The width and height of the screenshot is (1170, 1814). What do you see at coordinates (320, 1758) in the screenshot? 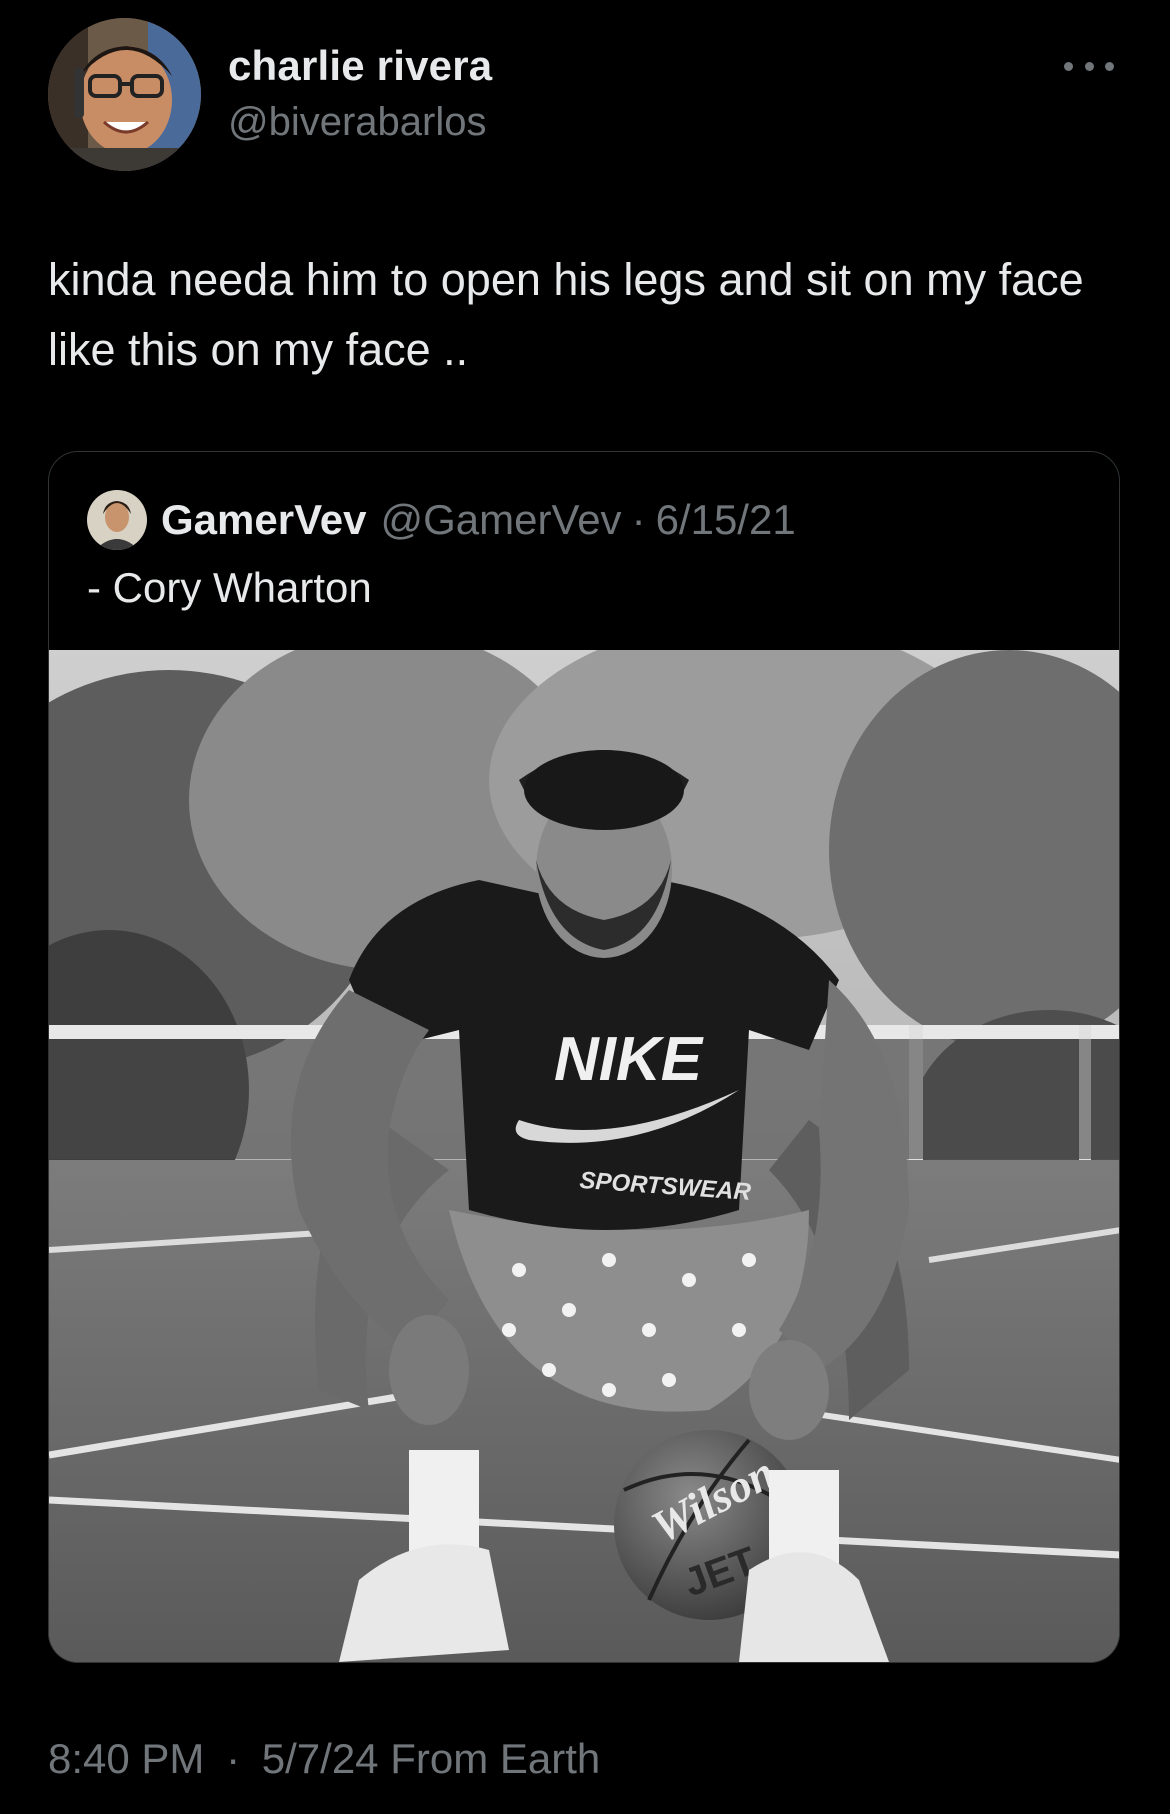
I see `tweet-date: 5/7/24` at bounding box center [320, 1758].